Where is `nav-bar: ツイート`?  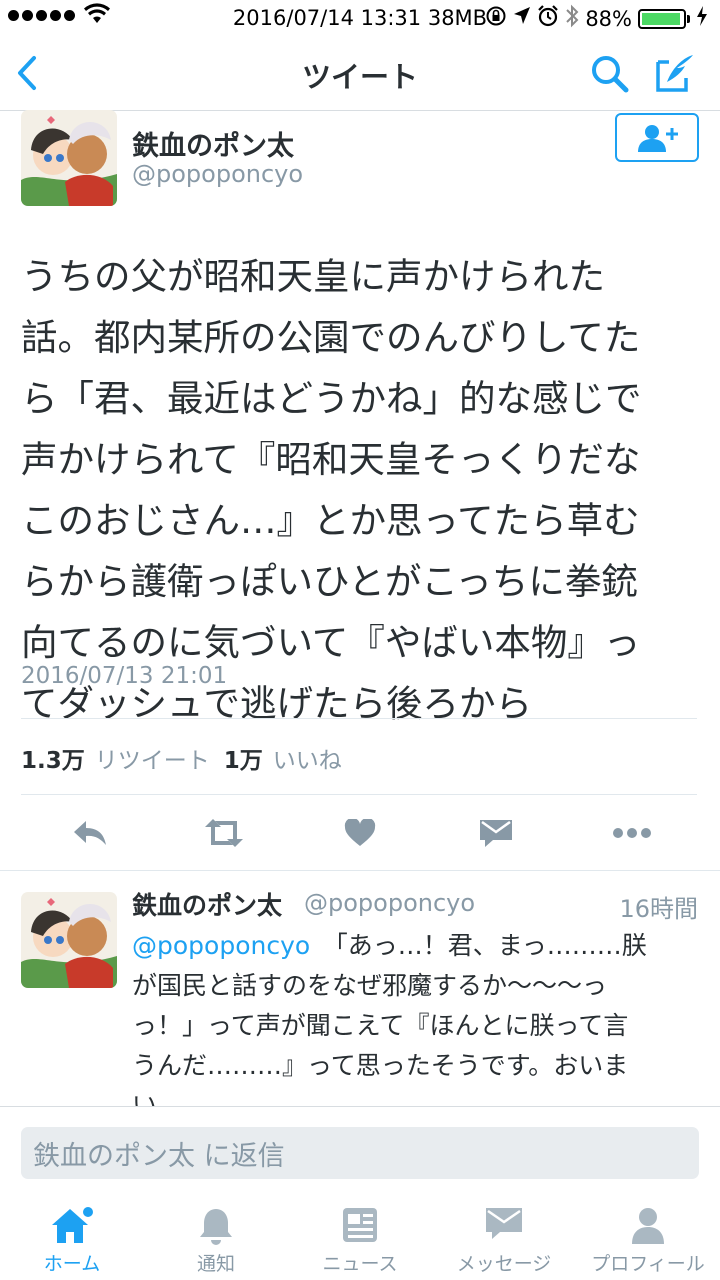
nav-bar: ツイート is located at coordinates (360, 73).